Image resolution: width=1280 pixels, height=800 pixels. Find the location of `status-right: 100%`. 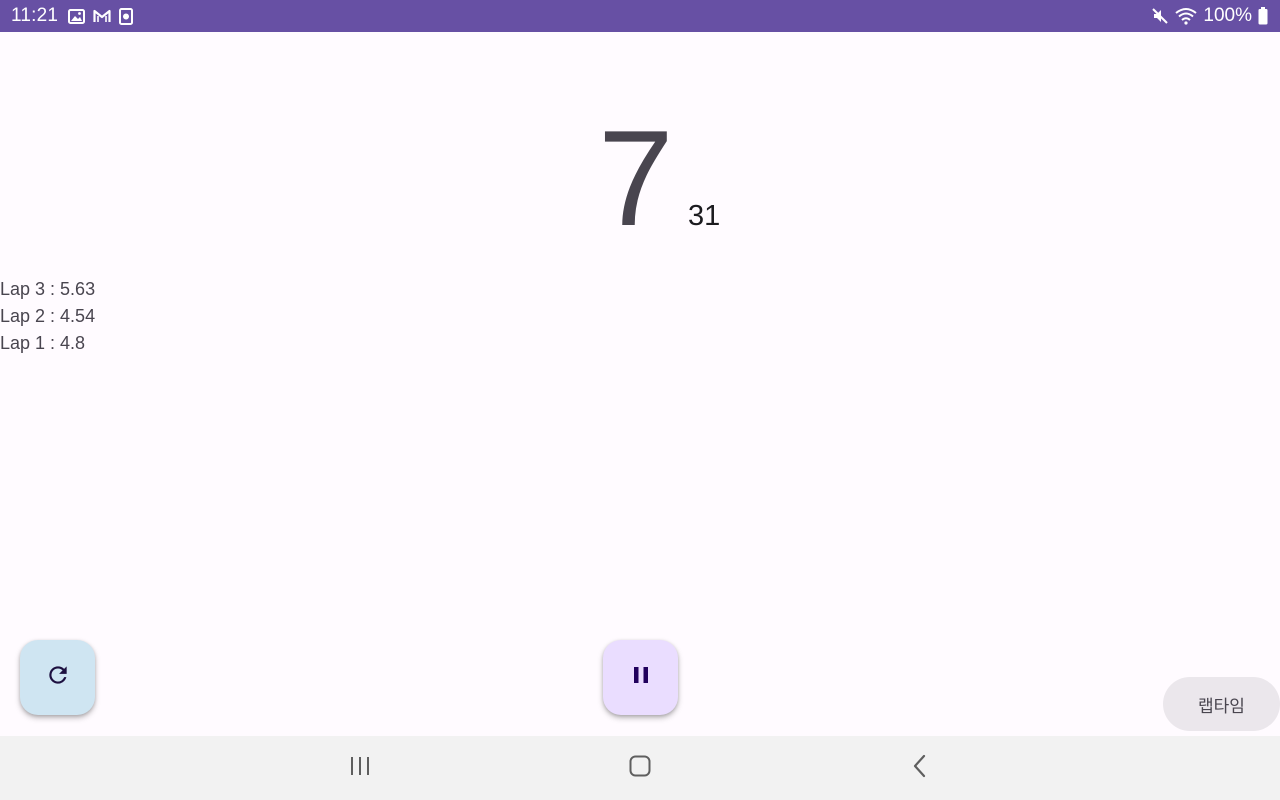

status-right: 100% is located at coordinates (1209, 16).